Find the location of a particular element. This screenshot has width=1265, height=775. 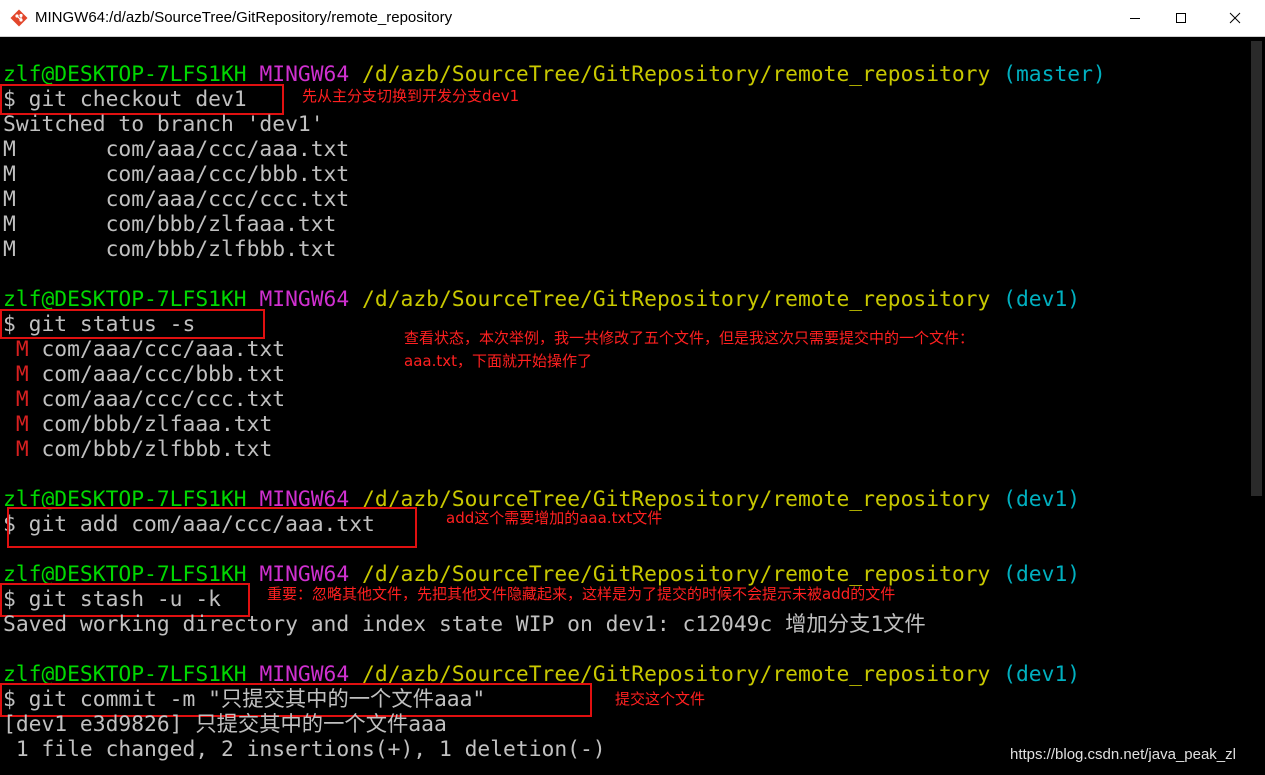

annotation-note: aaa.txt，下面就开始操作了 is located at coordinates (498, 361).